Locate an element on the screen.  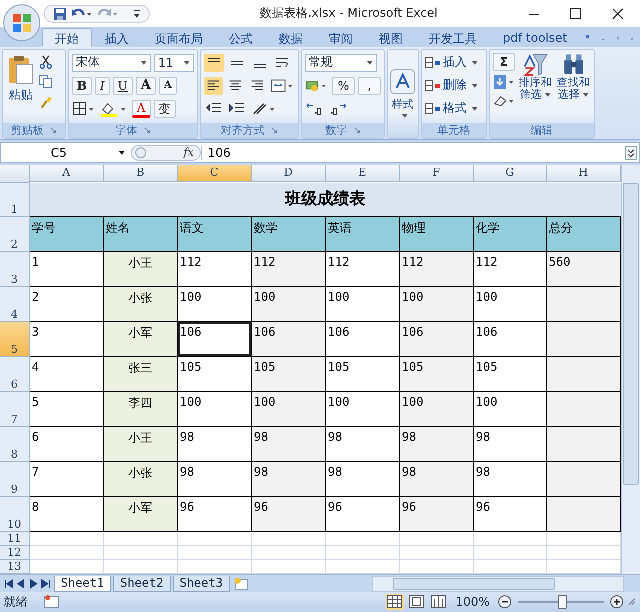
ribbon-tab: 审阅 is located at coordinates (341, 37).